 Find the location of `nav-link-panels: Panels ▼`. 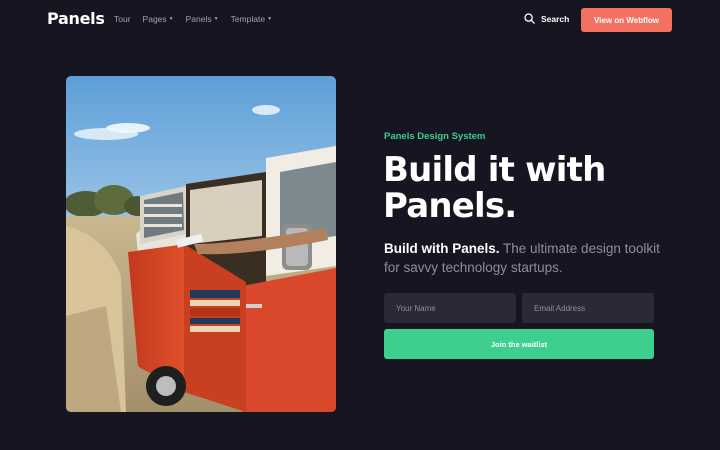

nav-link-panels: Panels ▼ is located at coordinates (202, 19).